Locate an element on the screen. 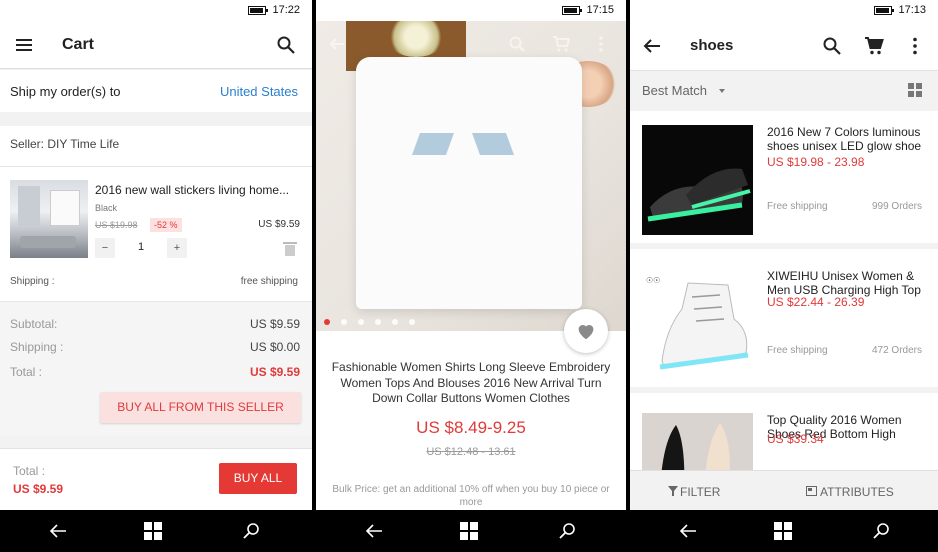 The height and width of the screenshot is (552, 938). product-thumbnail is located at coordinates (49, 219).